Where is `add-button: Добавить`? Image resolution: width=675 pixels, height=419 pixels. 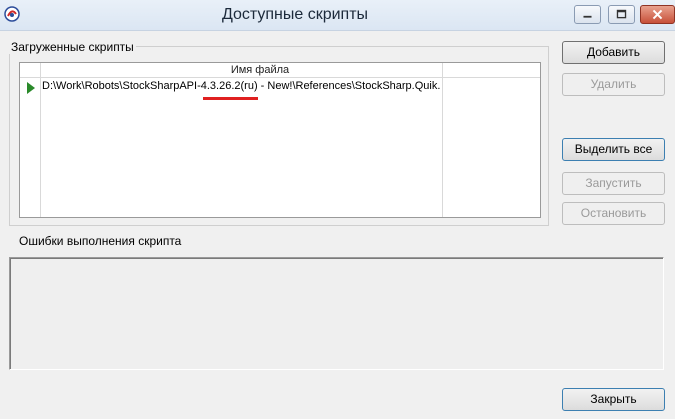
add-button: Добавить is located at coordinates (613, 52).